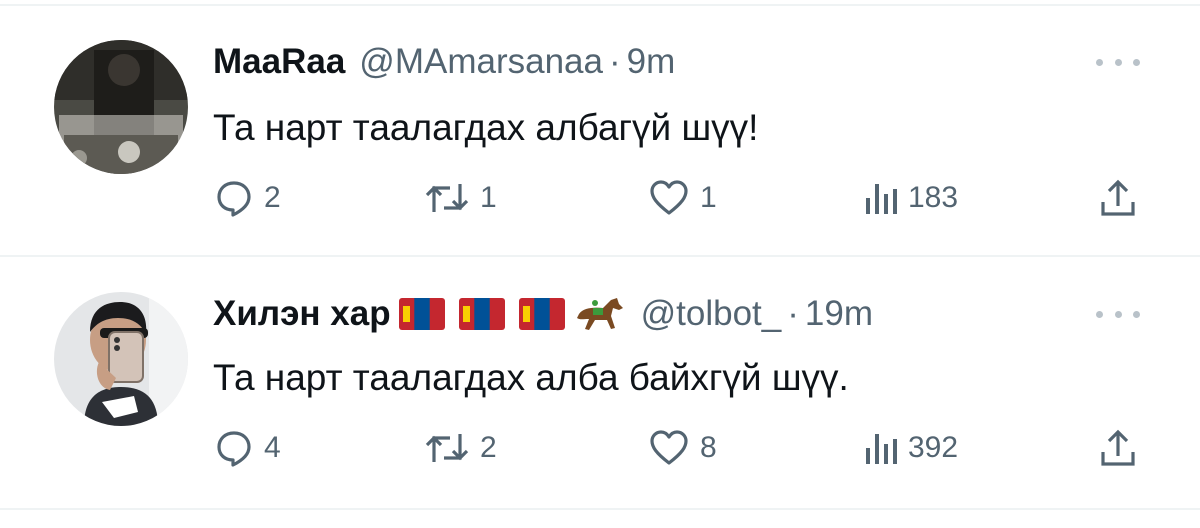  What do you see at coordinates (599, 314) in the screenshot?
I see `horse-icon` at bounding box center [599, 314].